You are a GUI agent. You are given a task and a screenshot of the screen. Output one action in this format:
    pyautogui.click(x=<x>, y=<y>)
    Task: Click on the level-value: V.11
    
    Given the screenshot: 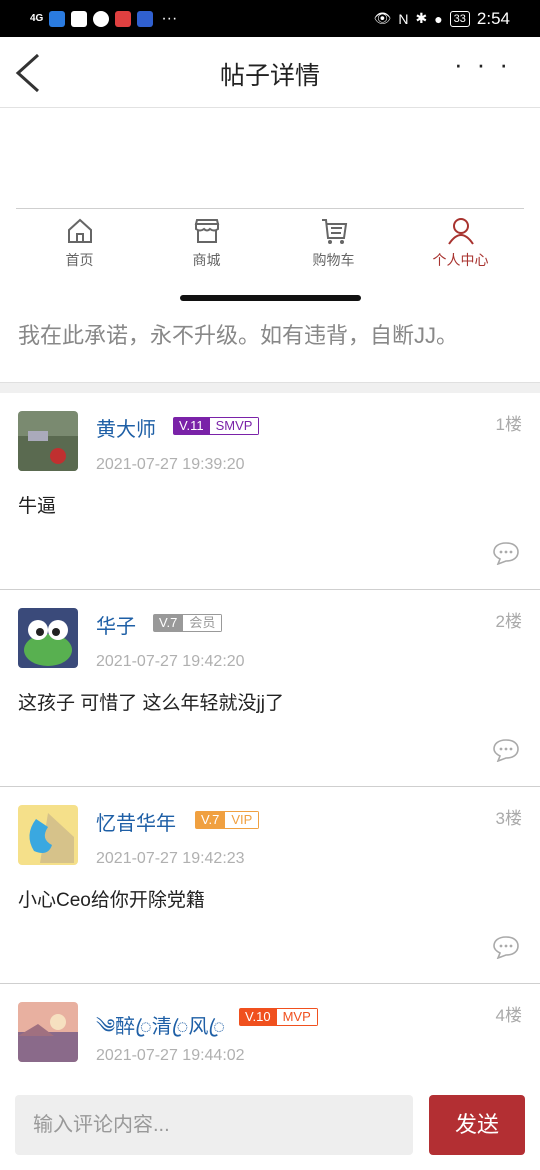 What is the action you would take?
    pyautogui.click(x=191, y=426)
    